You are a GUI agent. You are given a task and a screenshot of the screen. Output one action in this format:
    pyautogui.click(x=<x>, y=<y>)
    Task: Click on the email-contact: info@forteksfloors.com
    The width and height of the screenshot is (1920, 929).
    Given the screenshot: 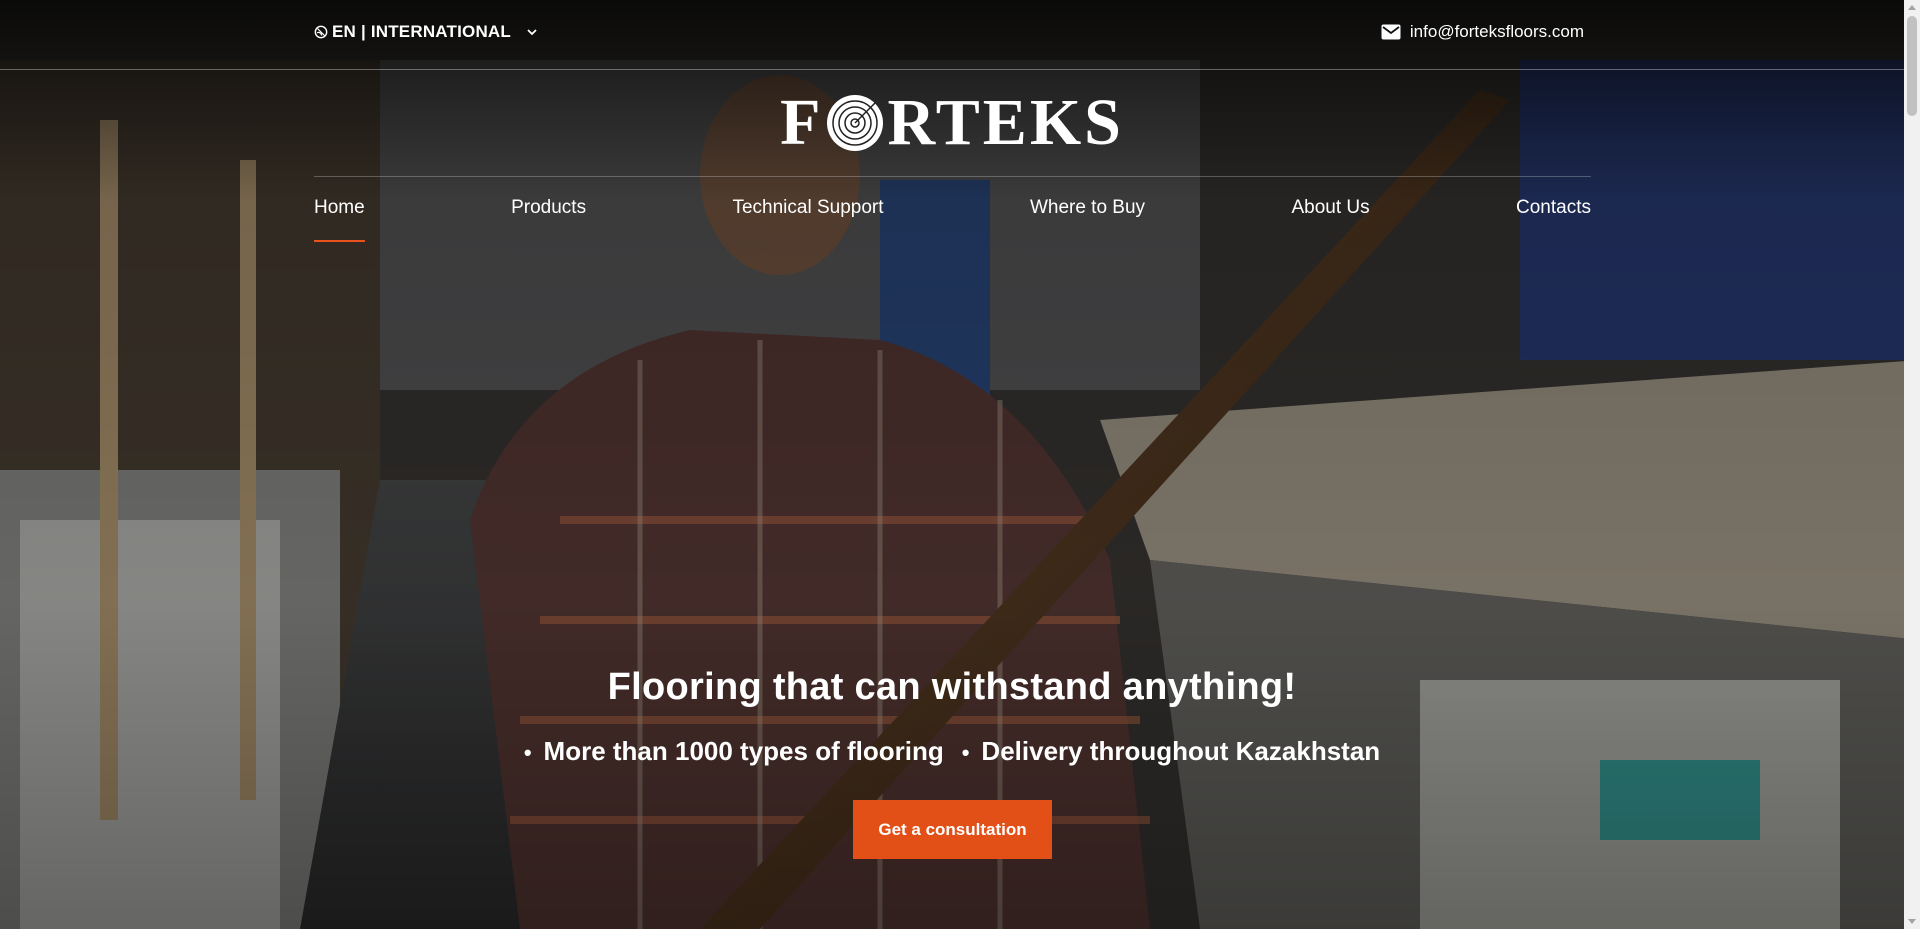 What is the action you would take?
    pyautogui.click(x=1482, y=32)
    